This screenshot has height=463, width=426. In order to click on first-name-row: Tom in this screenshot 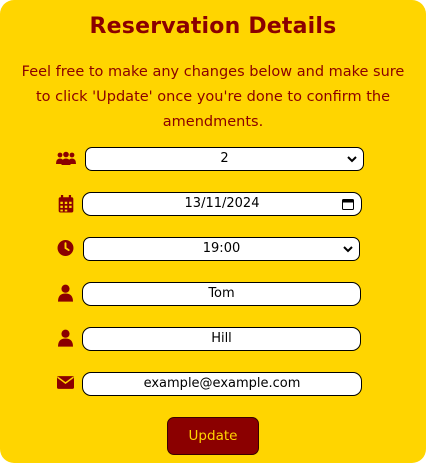, I will do `click(213, 294)`.